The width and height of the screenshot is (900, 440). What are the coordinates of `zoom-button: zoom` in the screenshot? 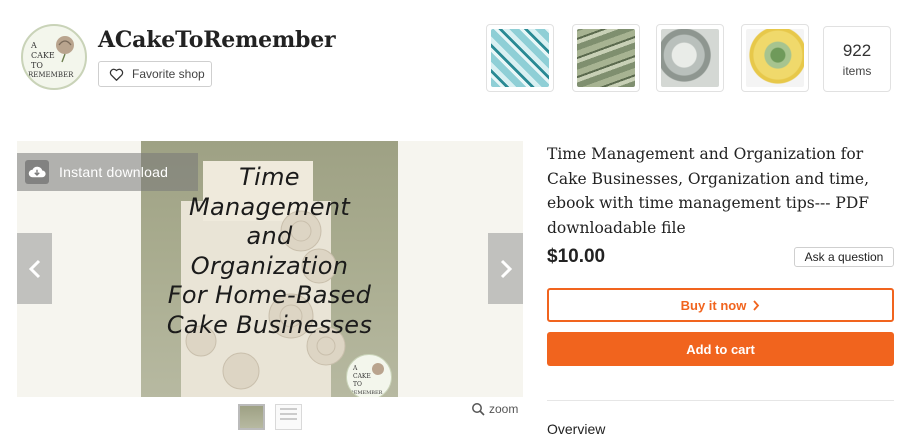 It's located at (494, 409).